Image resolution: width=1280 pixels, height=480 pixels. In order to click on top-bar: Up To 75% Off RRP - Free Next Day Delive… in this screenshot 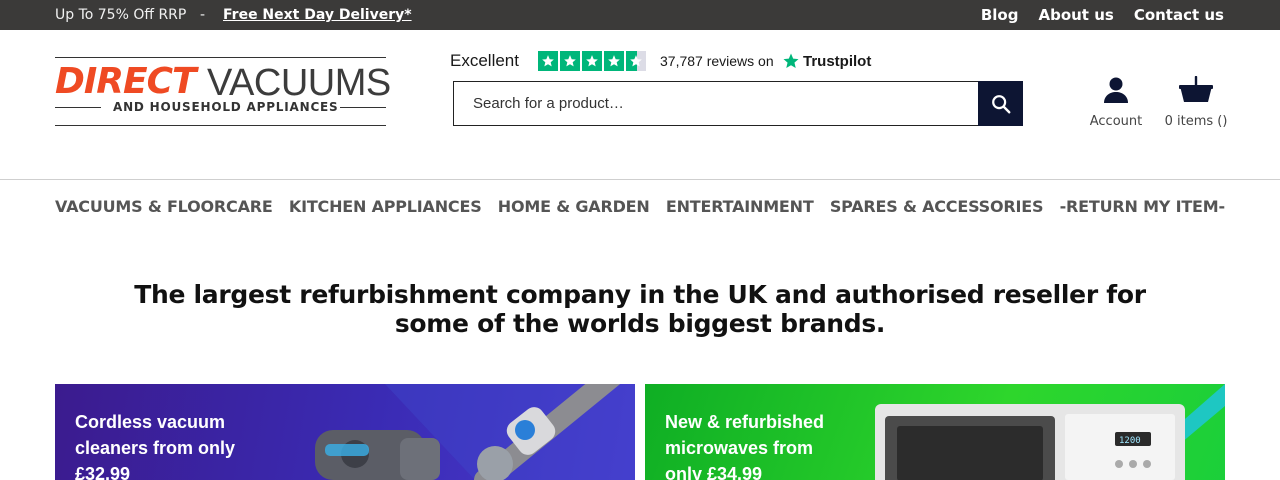, I will do `click(640, 15)`.